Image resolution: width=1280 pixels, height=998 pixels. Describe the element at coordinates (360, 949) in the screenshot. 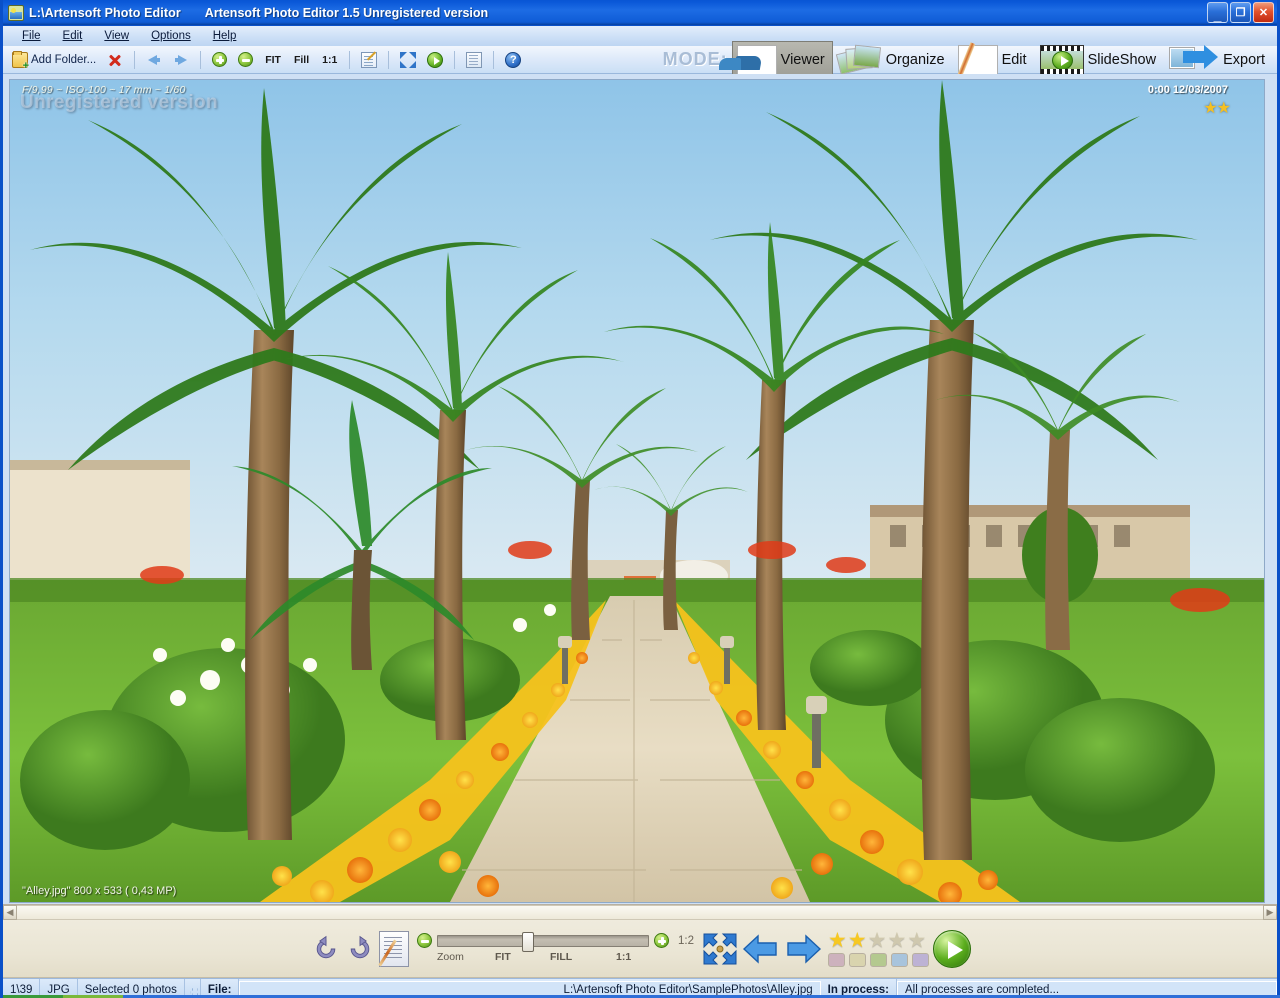

I see `rotate-clockwise-button` at that location.